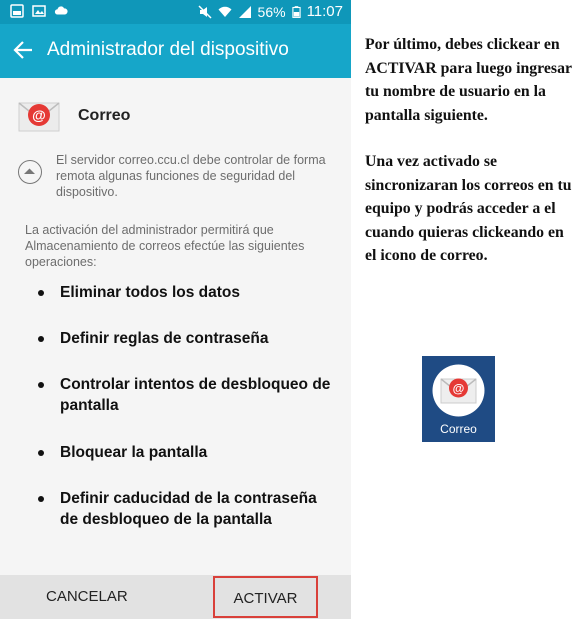  Describe the element at coordinates (153, 338) in the screenshot. I see `operation-item: Definir reglas de contraseña` at that location.